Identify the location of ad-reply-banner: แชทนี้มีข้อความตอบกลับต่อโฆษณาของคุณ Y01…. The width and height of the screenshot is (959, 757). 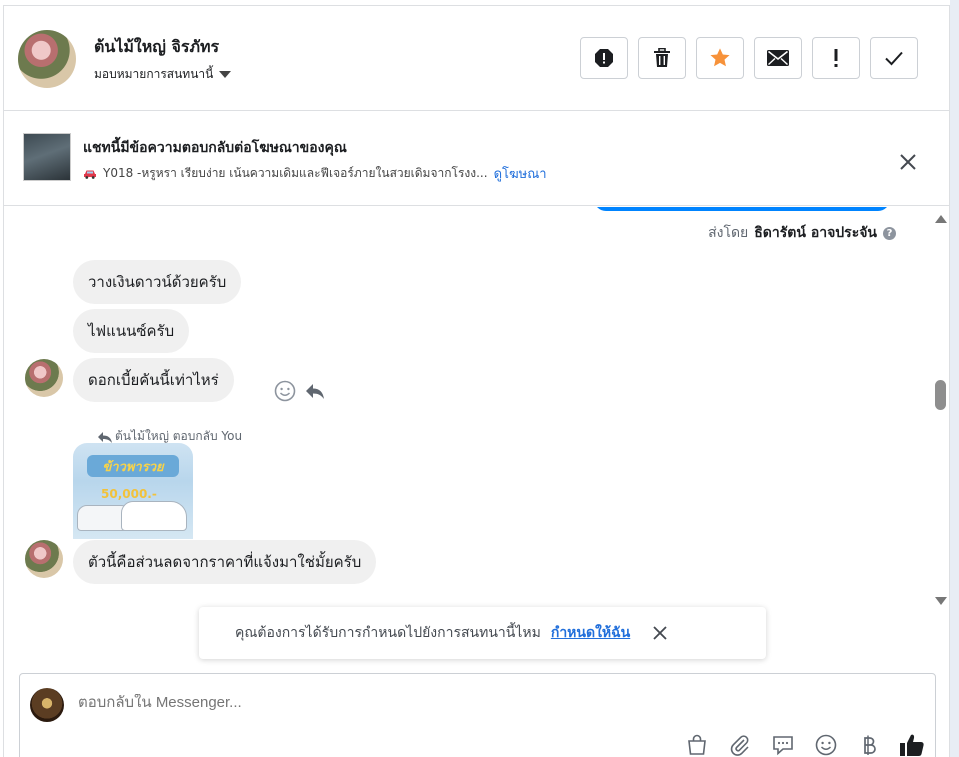
(477, 158).